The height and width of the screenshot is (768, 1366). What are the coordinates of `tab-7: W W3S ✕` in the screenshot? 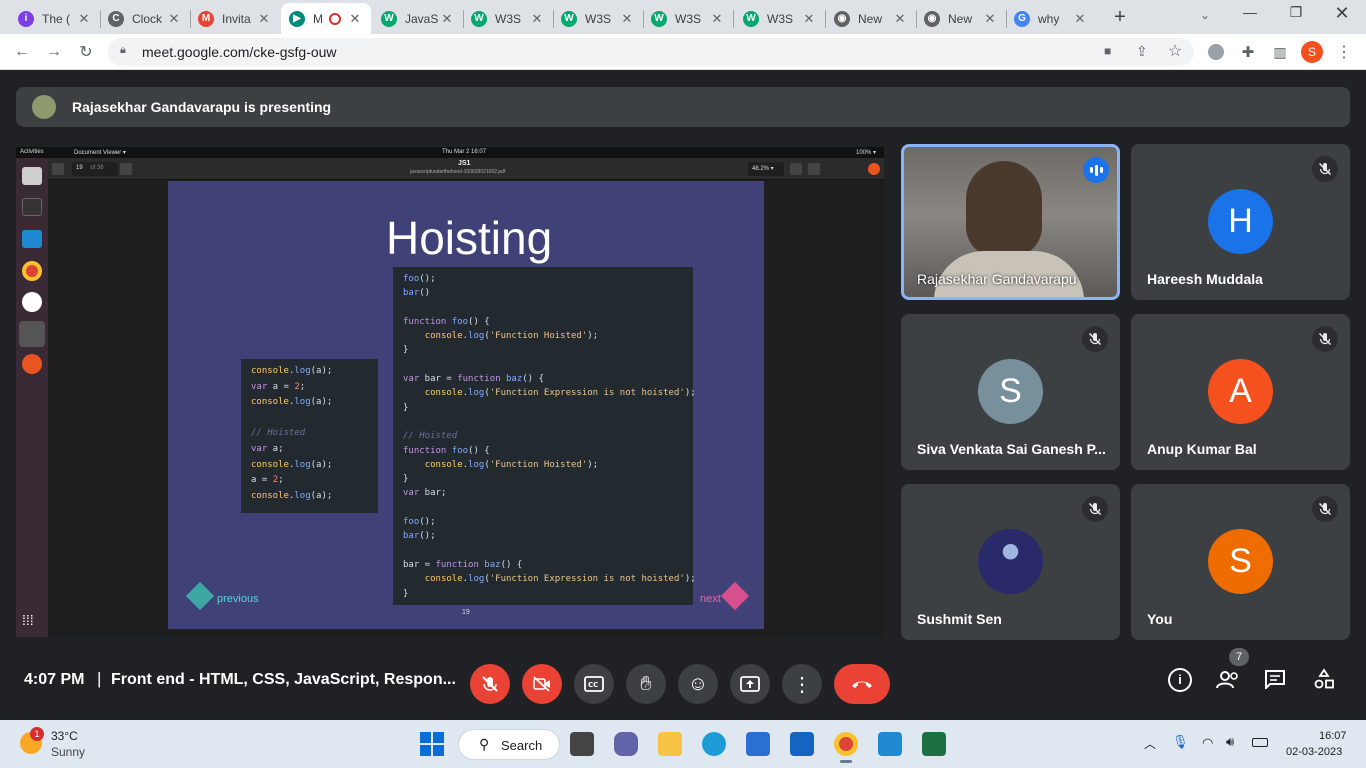 It's located at (598, 18).